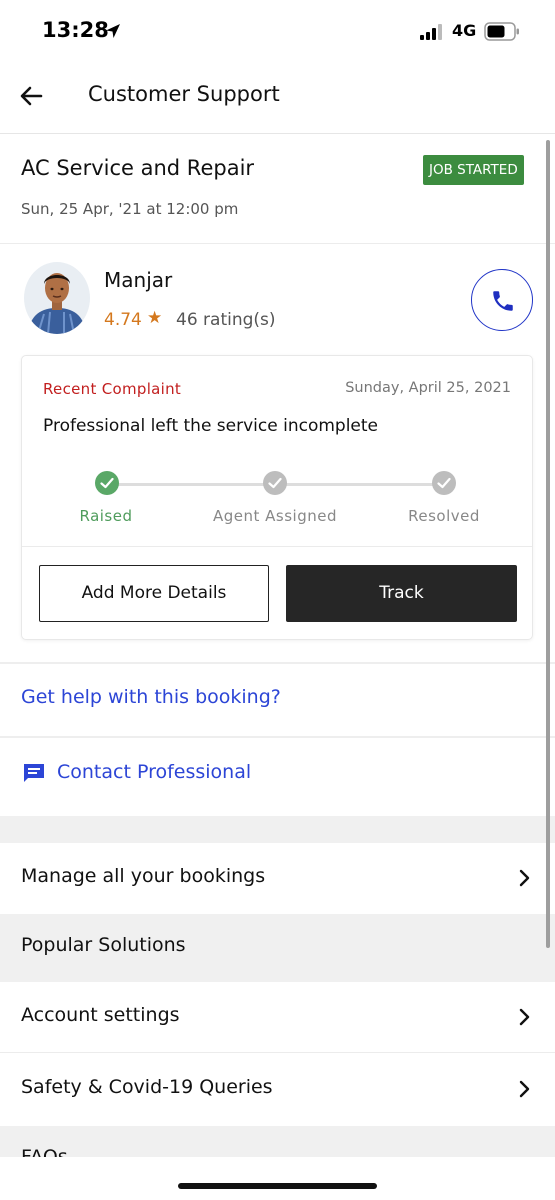 The width and height of the screenshot is (555, 1200). I want to click on chat-icon, so click(34, 773).